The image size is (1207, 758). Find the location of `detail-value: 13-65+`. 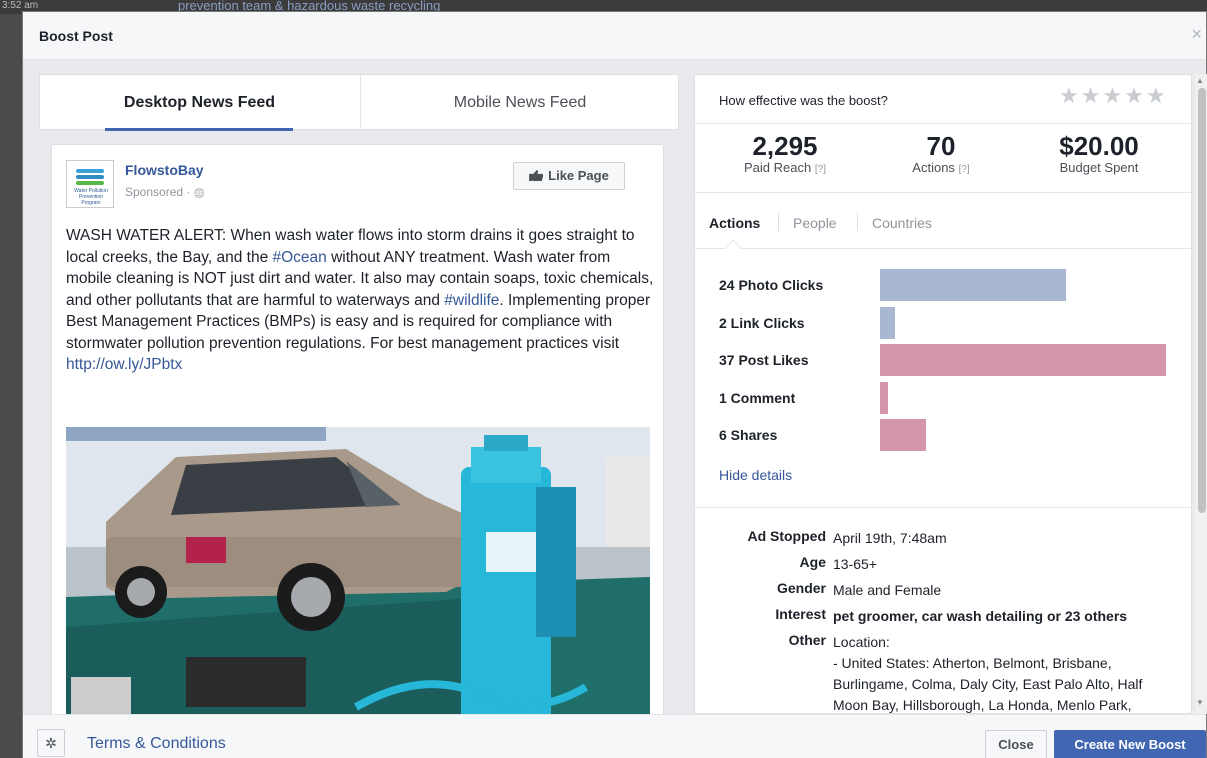

detail-value: 13-65+ is located at coordinates (855, 564).